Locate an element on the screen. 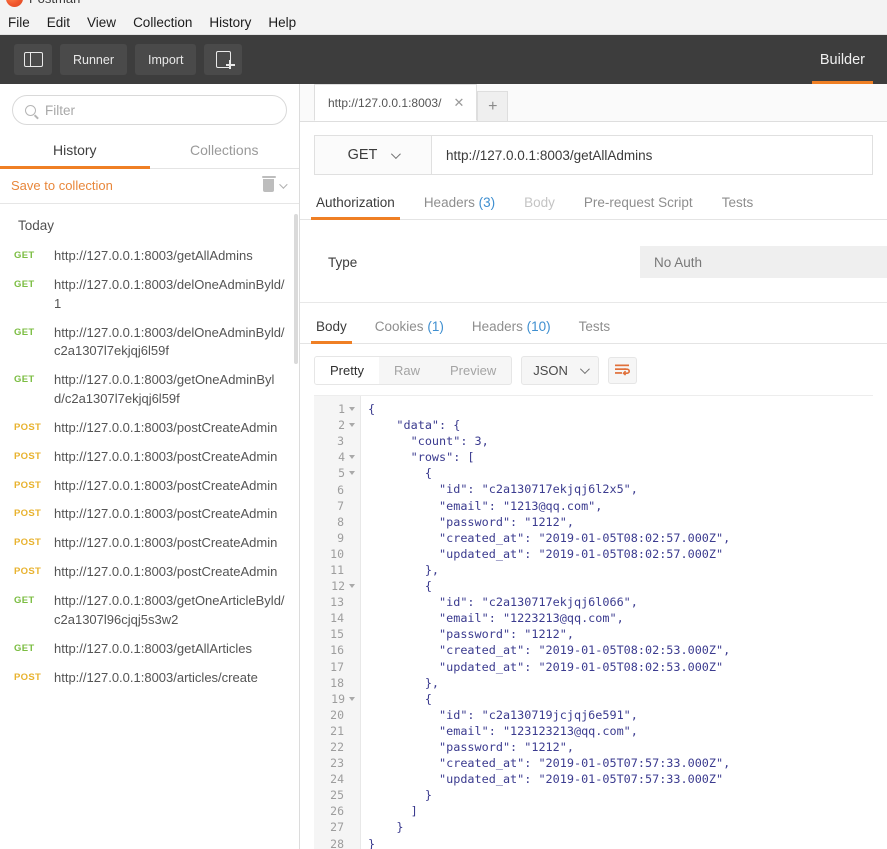 The width and height of the screenshot is (887, 849). sidebar-toggle-icon is located at coordinates (33, 59).